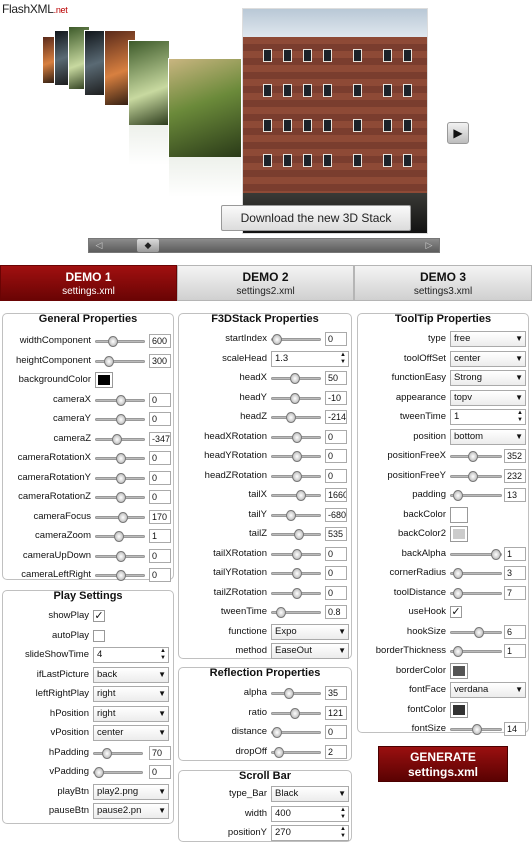  I want to click on type-select: free ▼, so click(488, 339).